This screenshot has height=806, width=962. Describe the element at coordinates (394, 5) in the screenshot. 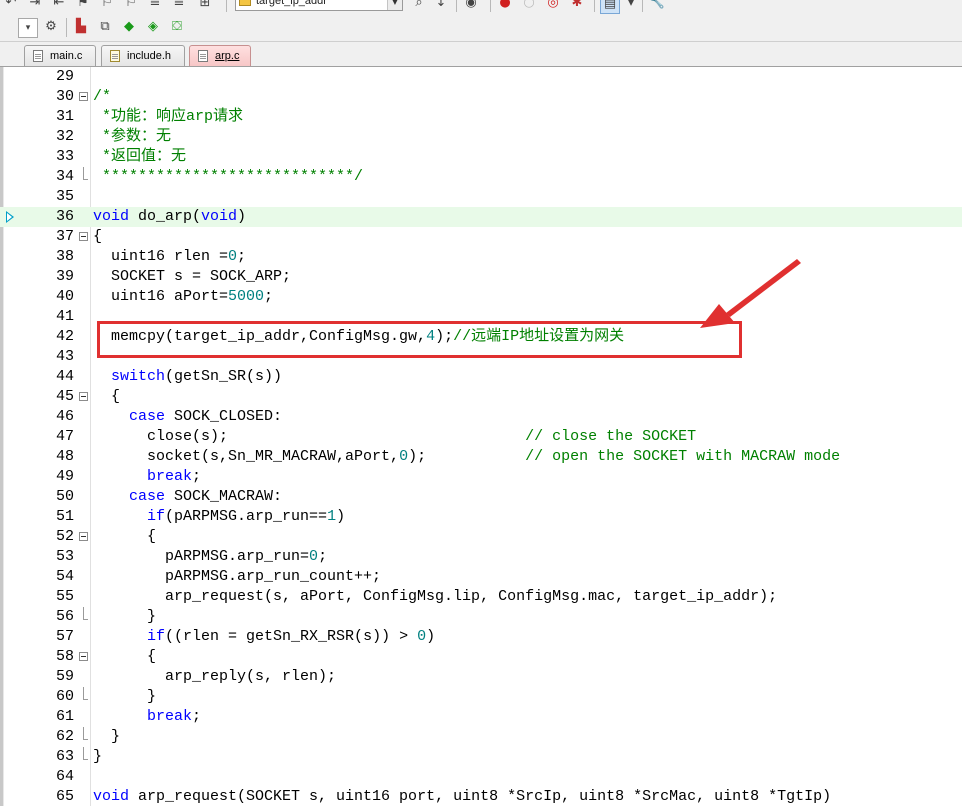

I see `chevron-down-icon: ▼` at that location.